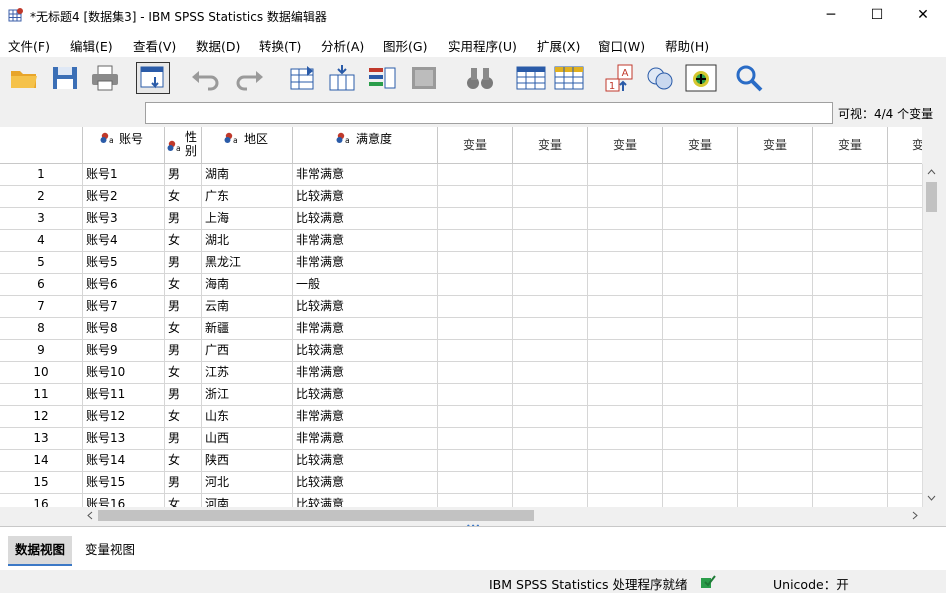 This screenshot has height=593, width=946. I want to click on vertical-scroll-thumb, so click(931, 197).